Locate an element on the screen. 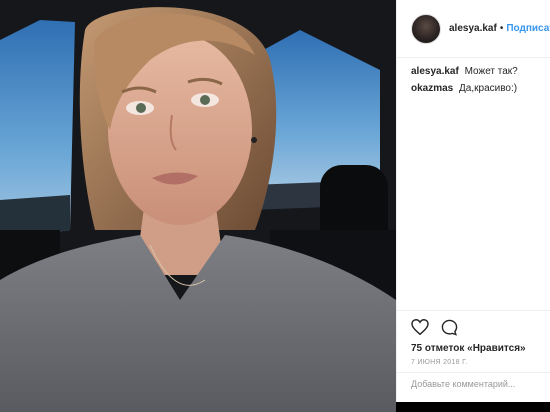  username-link: alesya.kaf is located at coordinates (473, 28).